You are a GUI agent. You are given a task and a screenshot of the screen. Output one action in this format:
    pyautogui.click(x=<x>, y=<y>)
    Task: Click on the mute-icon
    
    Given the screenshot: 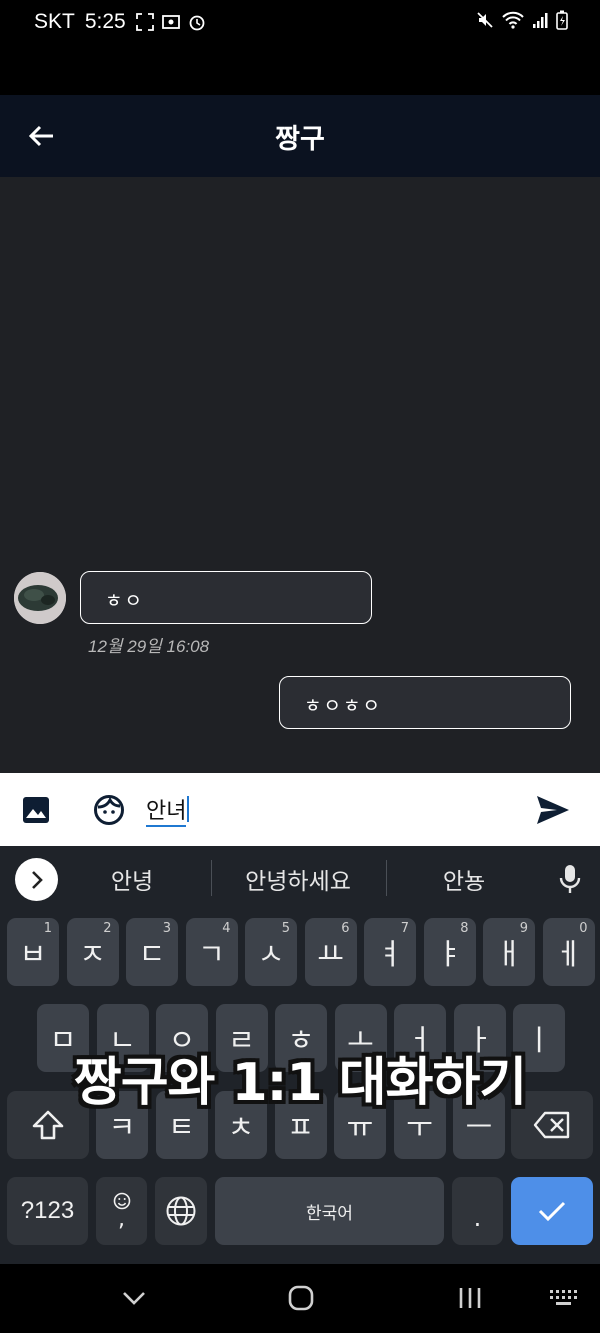 What is the action you would take?
    pyautogui.click(x=485, y=20)
    